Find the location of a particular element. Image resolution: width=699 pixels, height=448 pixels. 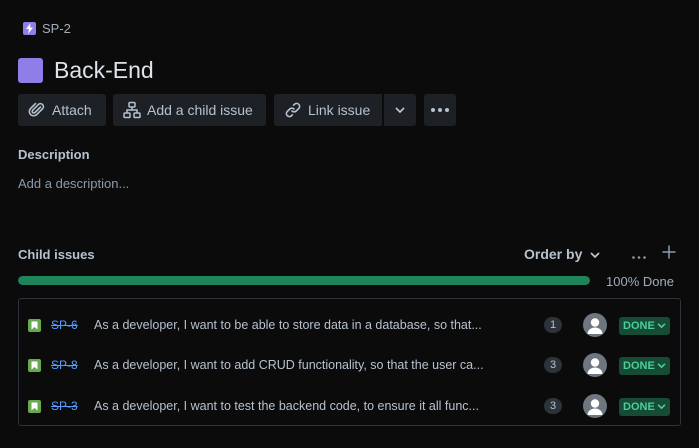

progress-label: 100% Done is located at coordinates (640, 281).